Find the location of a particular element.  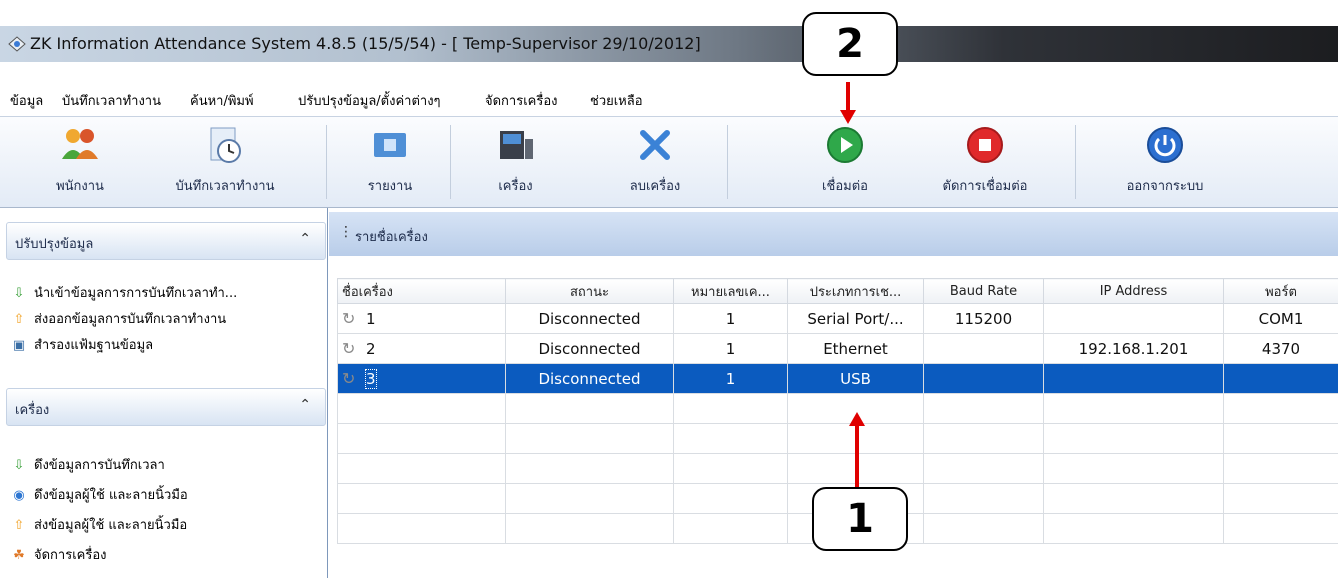

attendance-record-button: บันทึกเวลาทำงาน is located at coordinates (225, 162).